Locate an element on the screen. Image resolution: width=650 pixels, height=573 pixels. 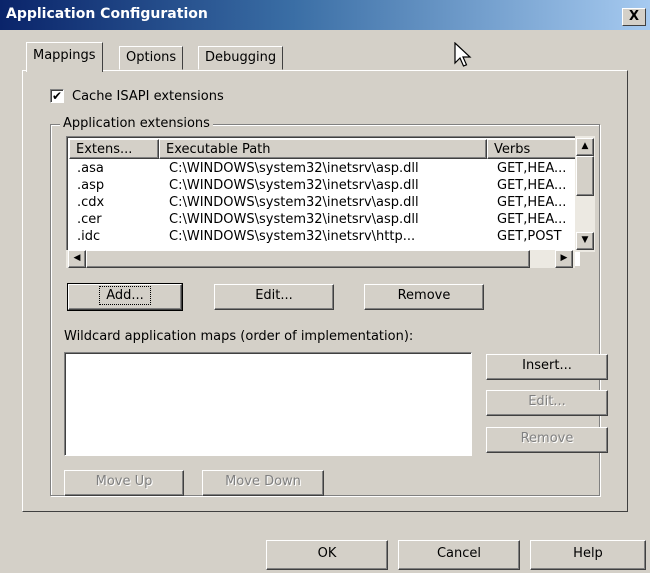
tab-mappings: Mappings is located at coordinates (64, 57).